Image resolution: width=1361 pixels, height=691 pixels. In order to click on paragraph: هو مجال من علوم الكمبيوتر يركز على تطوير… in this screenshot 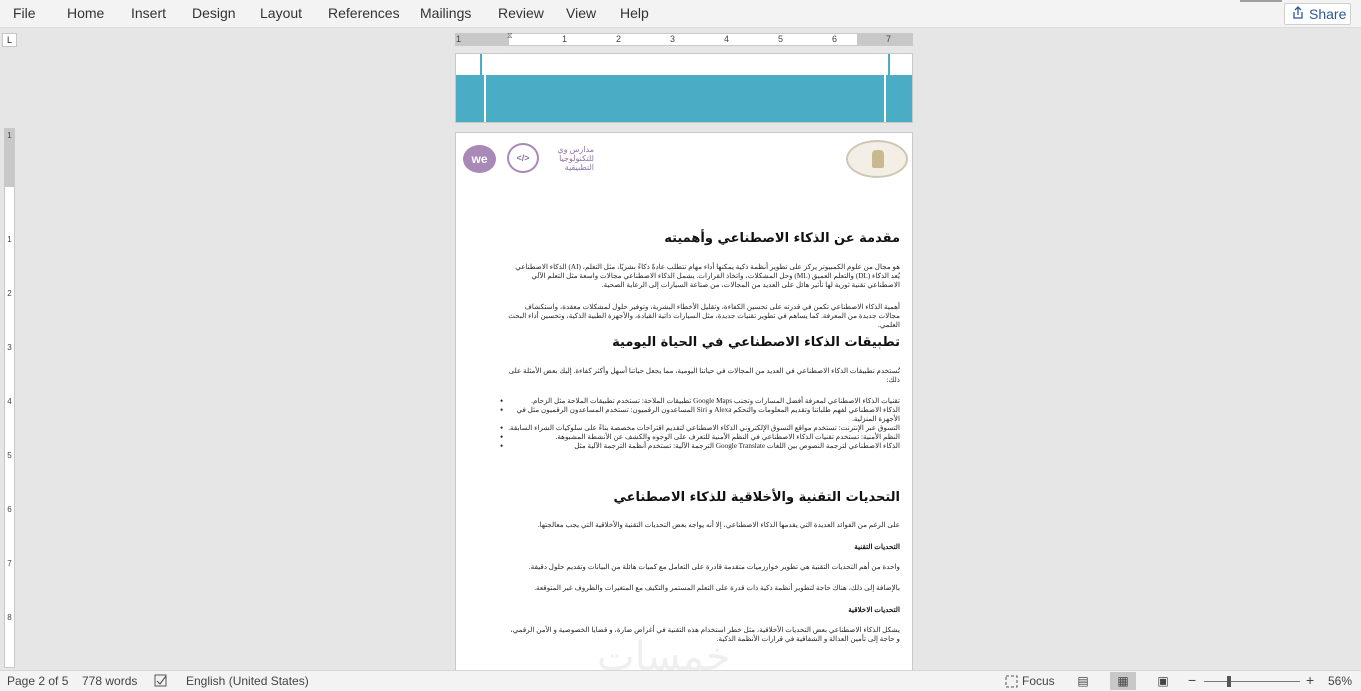, I will do `click(707, 276)`.